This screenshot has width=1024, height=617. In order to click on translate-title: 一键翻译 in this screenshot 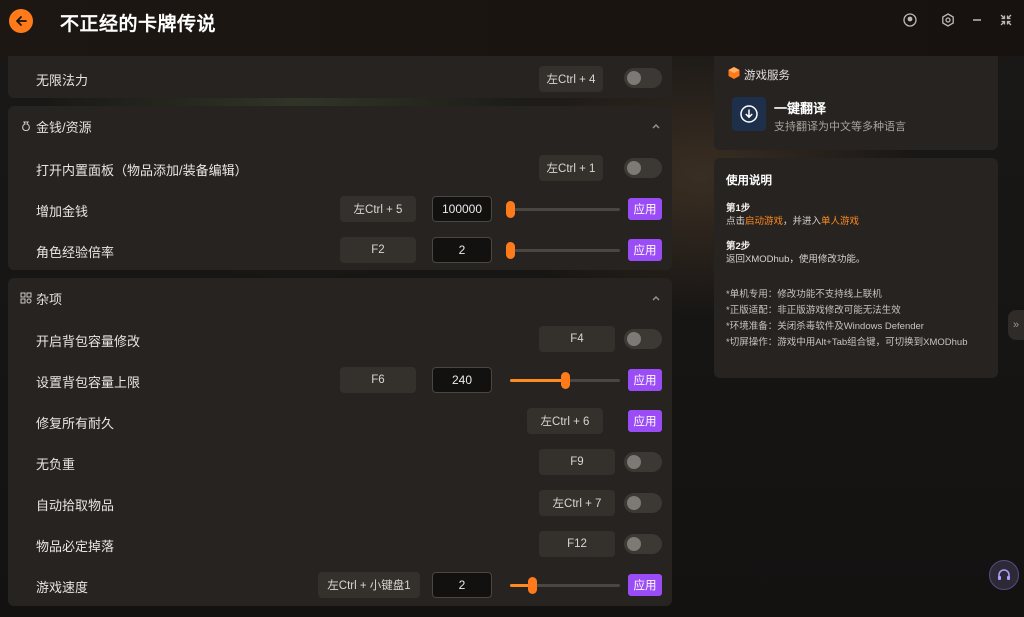, I will do `click(800, 107)`.